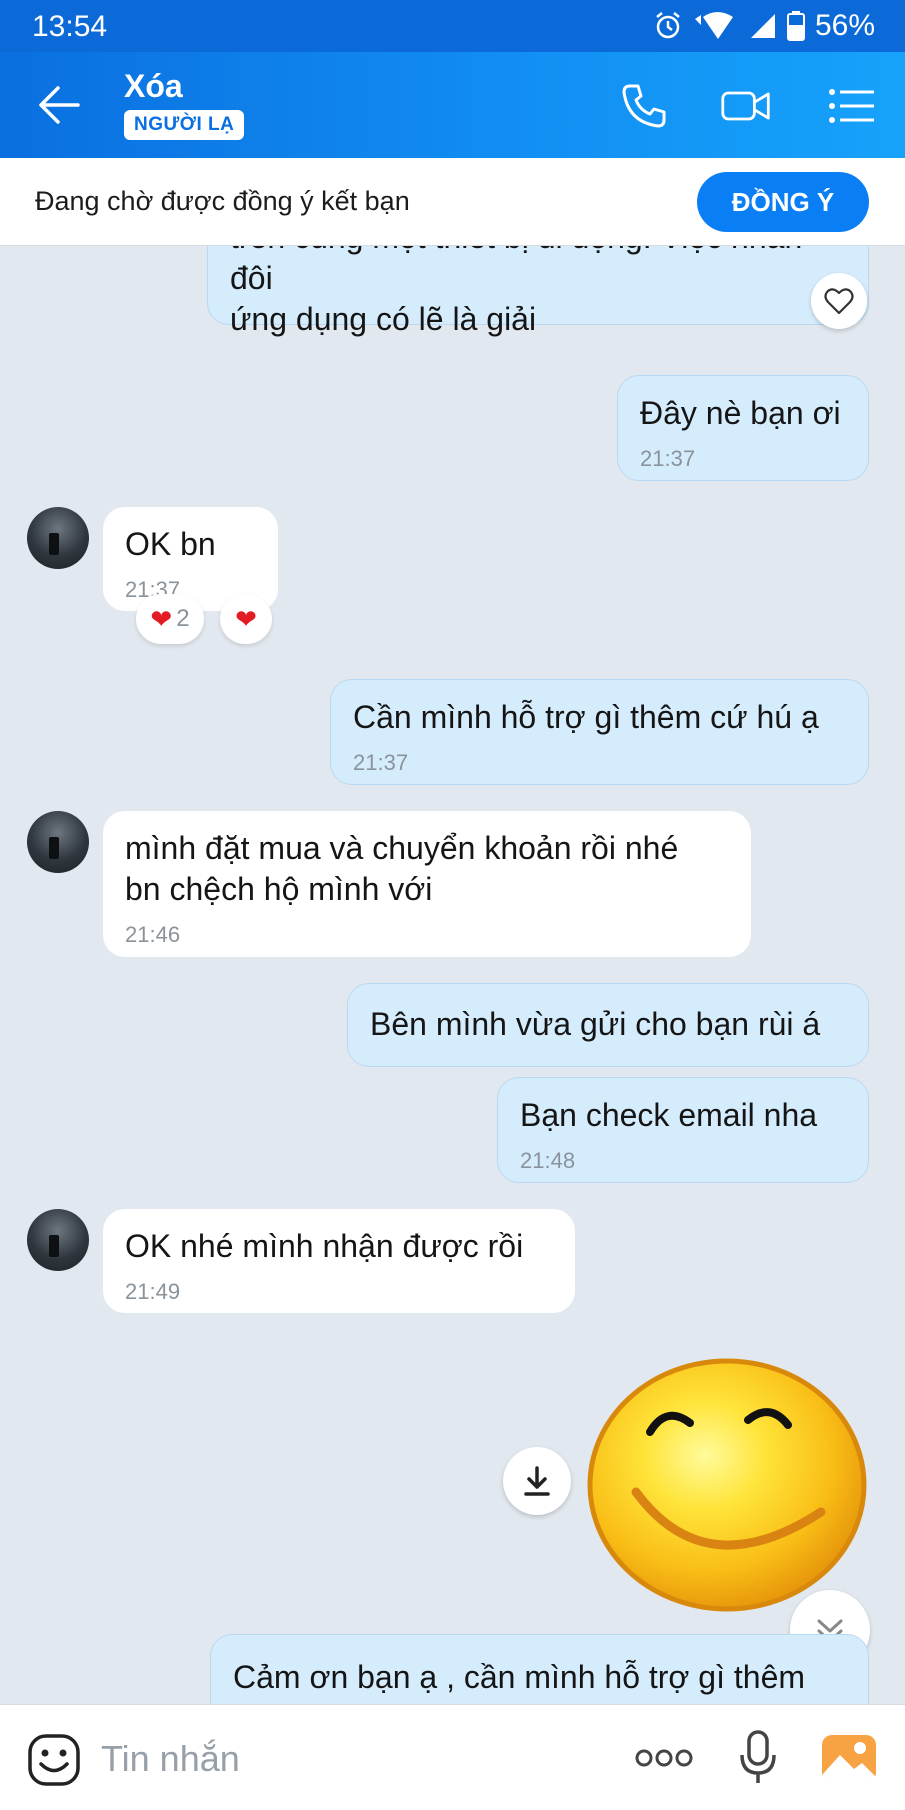 This screenshot has width=905, height=1810. I want to click on message-text: ứng dụng có lẽ là giải, so click(383, 319).